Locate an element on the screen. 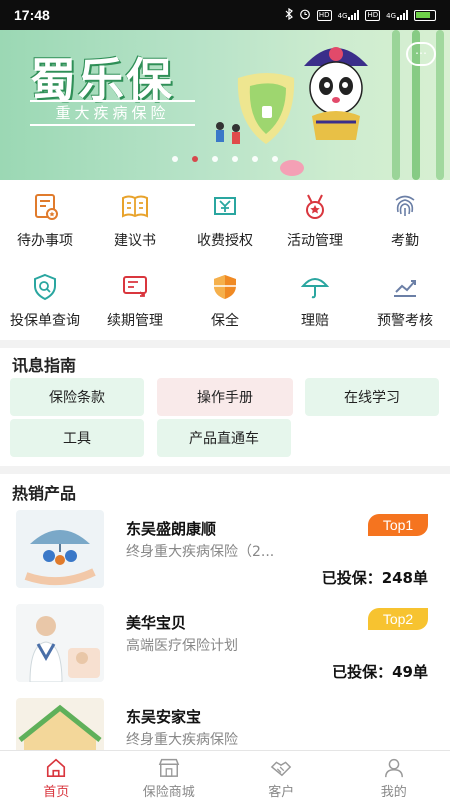 The image size is (450, 800). grid-item-label: 保全 is located at coordinates (225, 321).